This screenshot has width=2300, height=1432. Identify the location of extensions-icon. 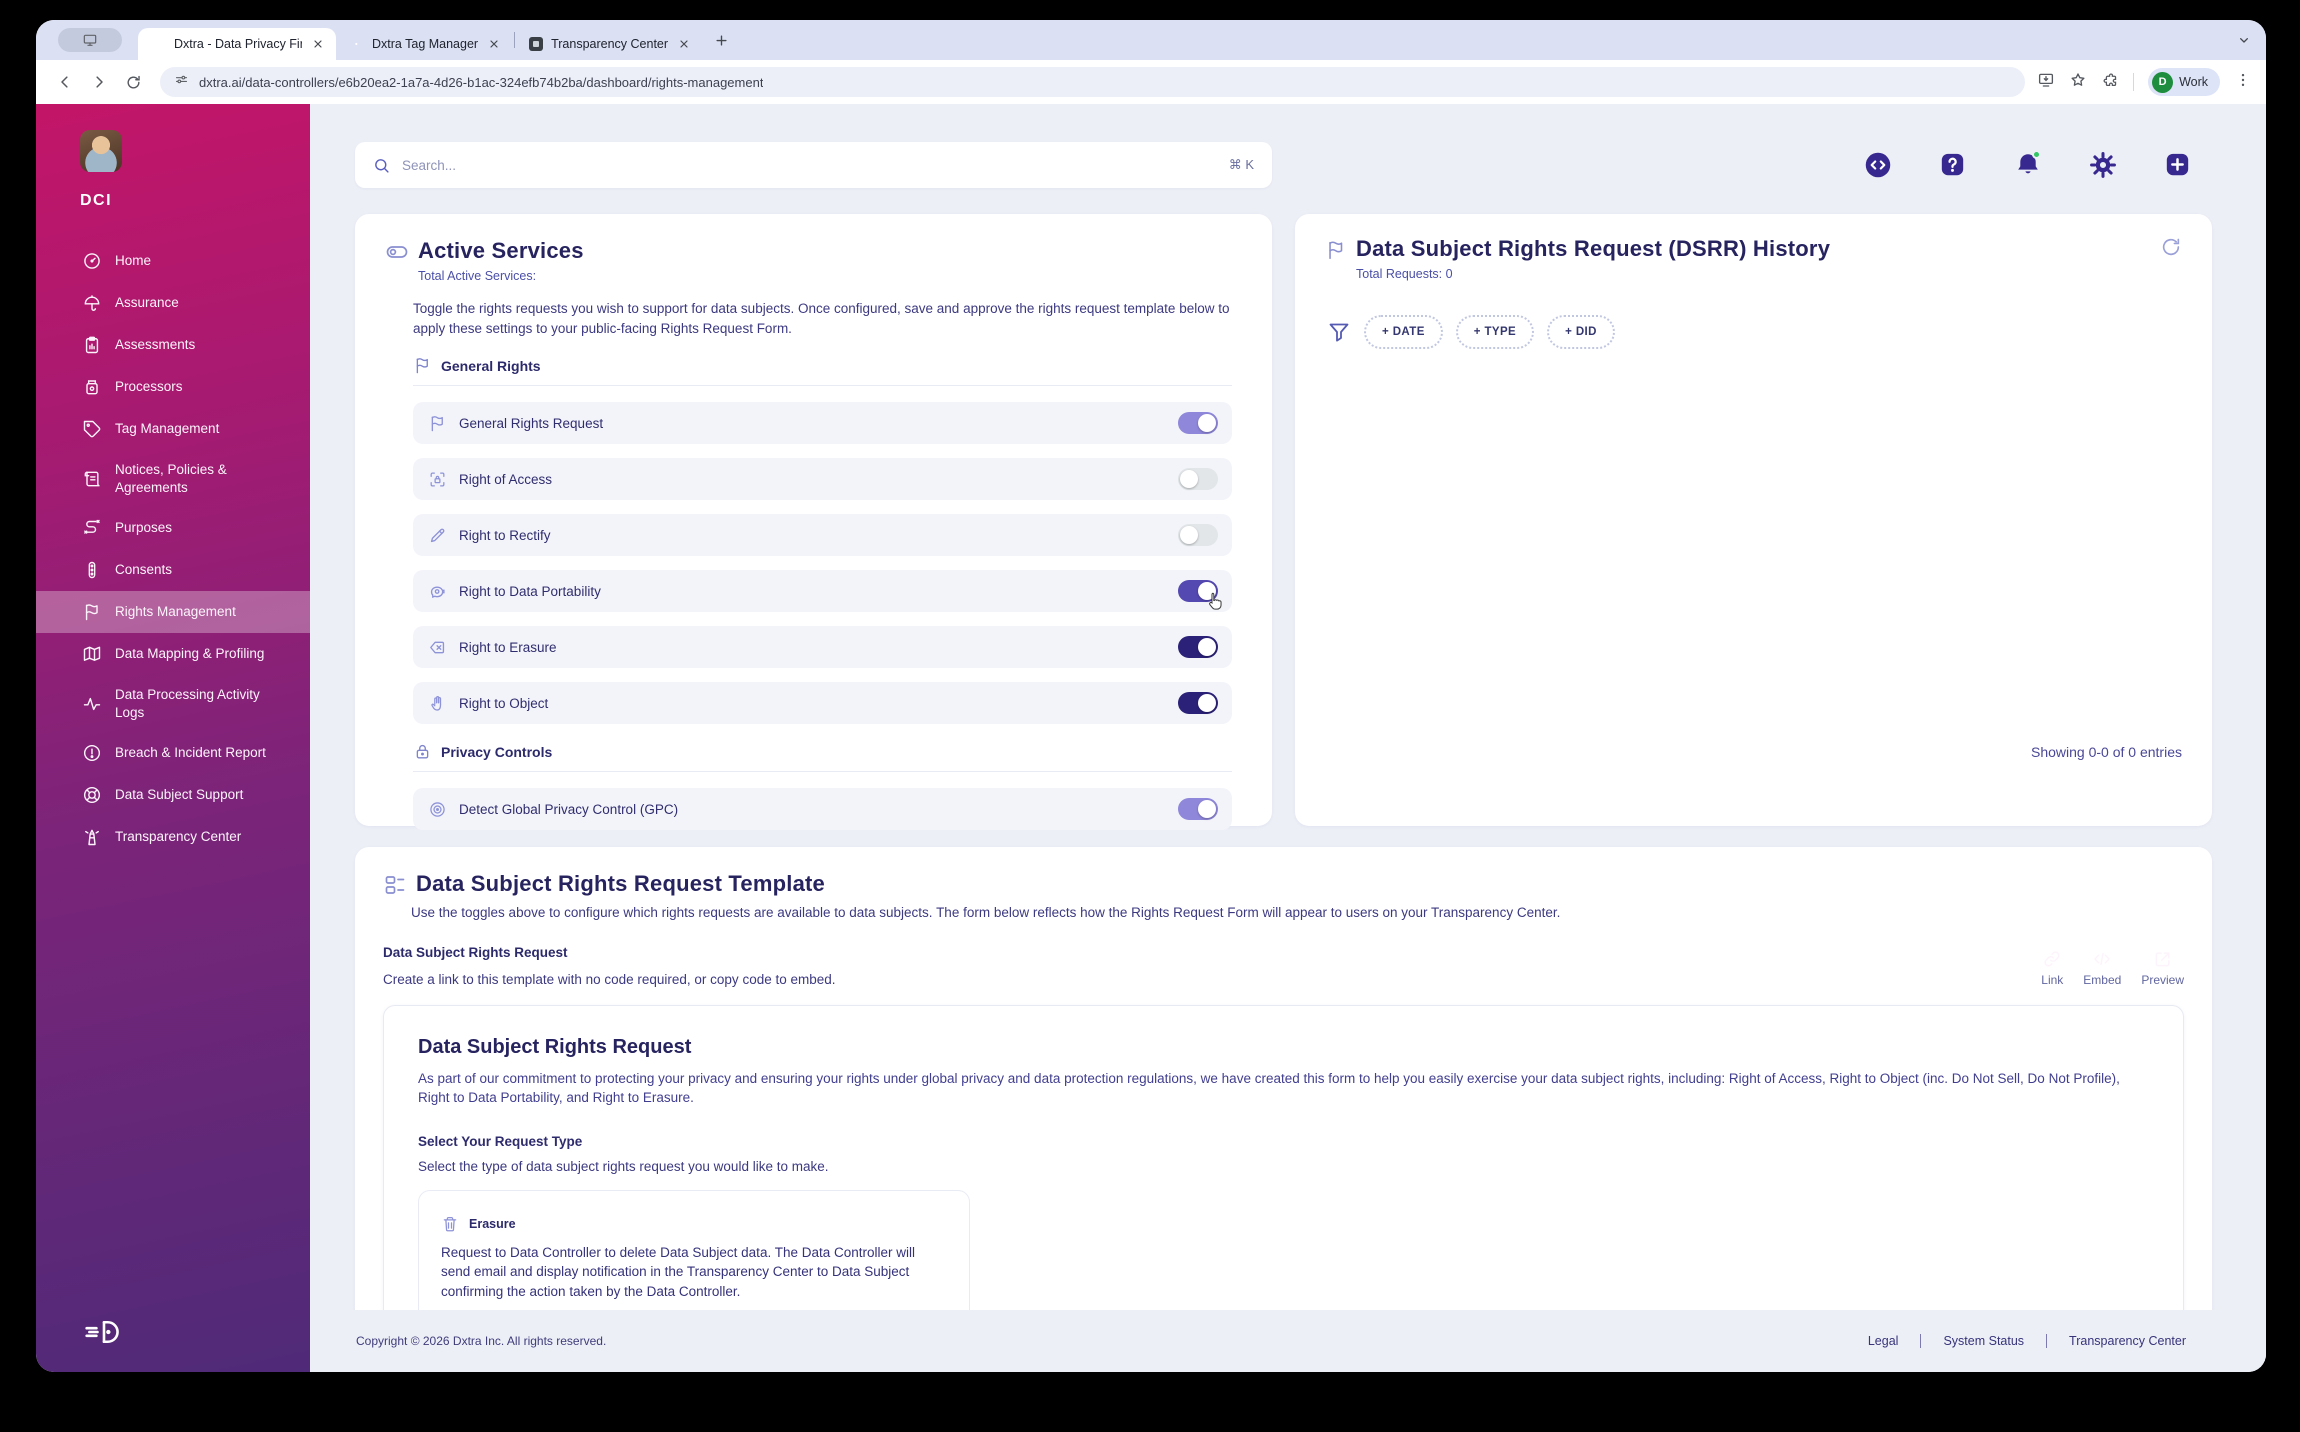
(2110, 82).